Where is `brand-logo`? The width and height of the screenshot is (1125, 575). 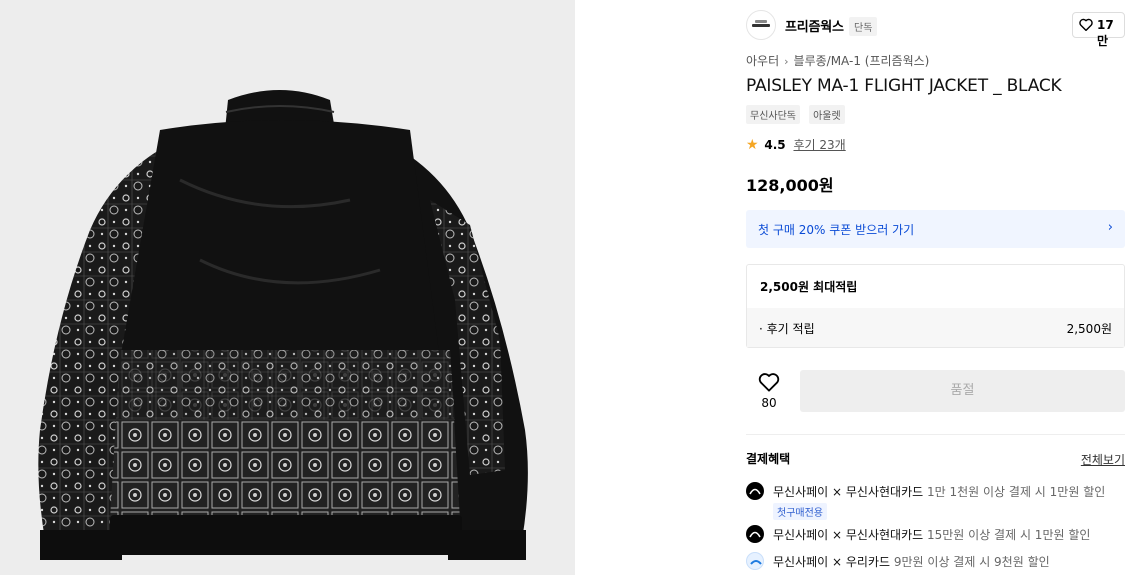 brand-logo is located at coordinates (761, 25).